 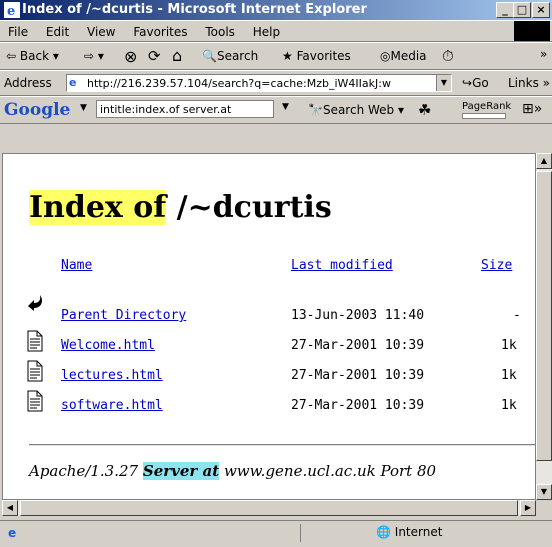 What do you see at coordinates (448, 56) in the screenshot?
I see `history-icon: ⏱` at bounding box center [448, 56].